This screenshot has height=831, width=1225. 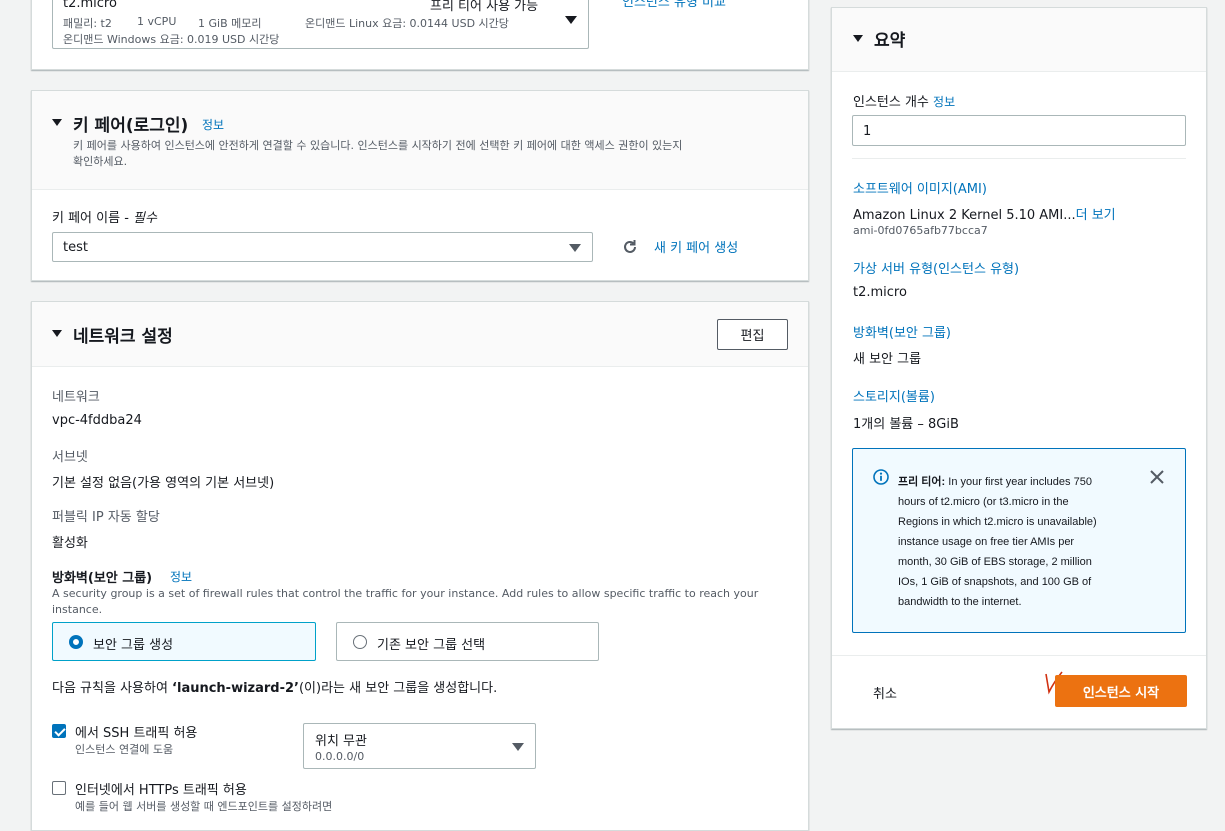 I want to click on free-tier-line-4: instance usage on free tier AMIs per, so click(x=986, y=542).